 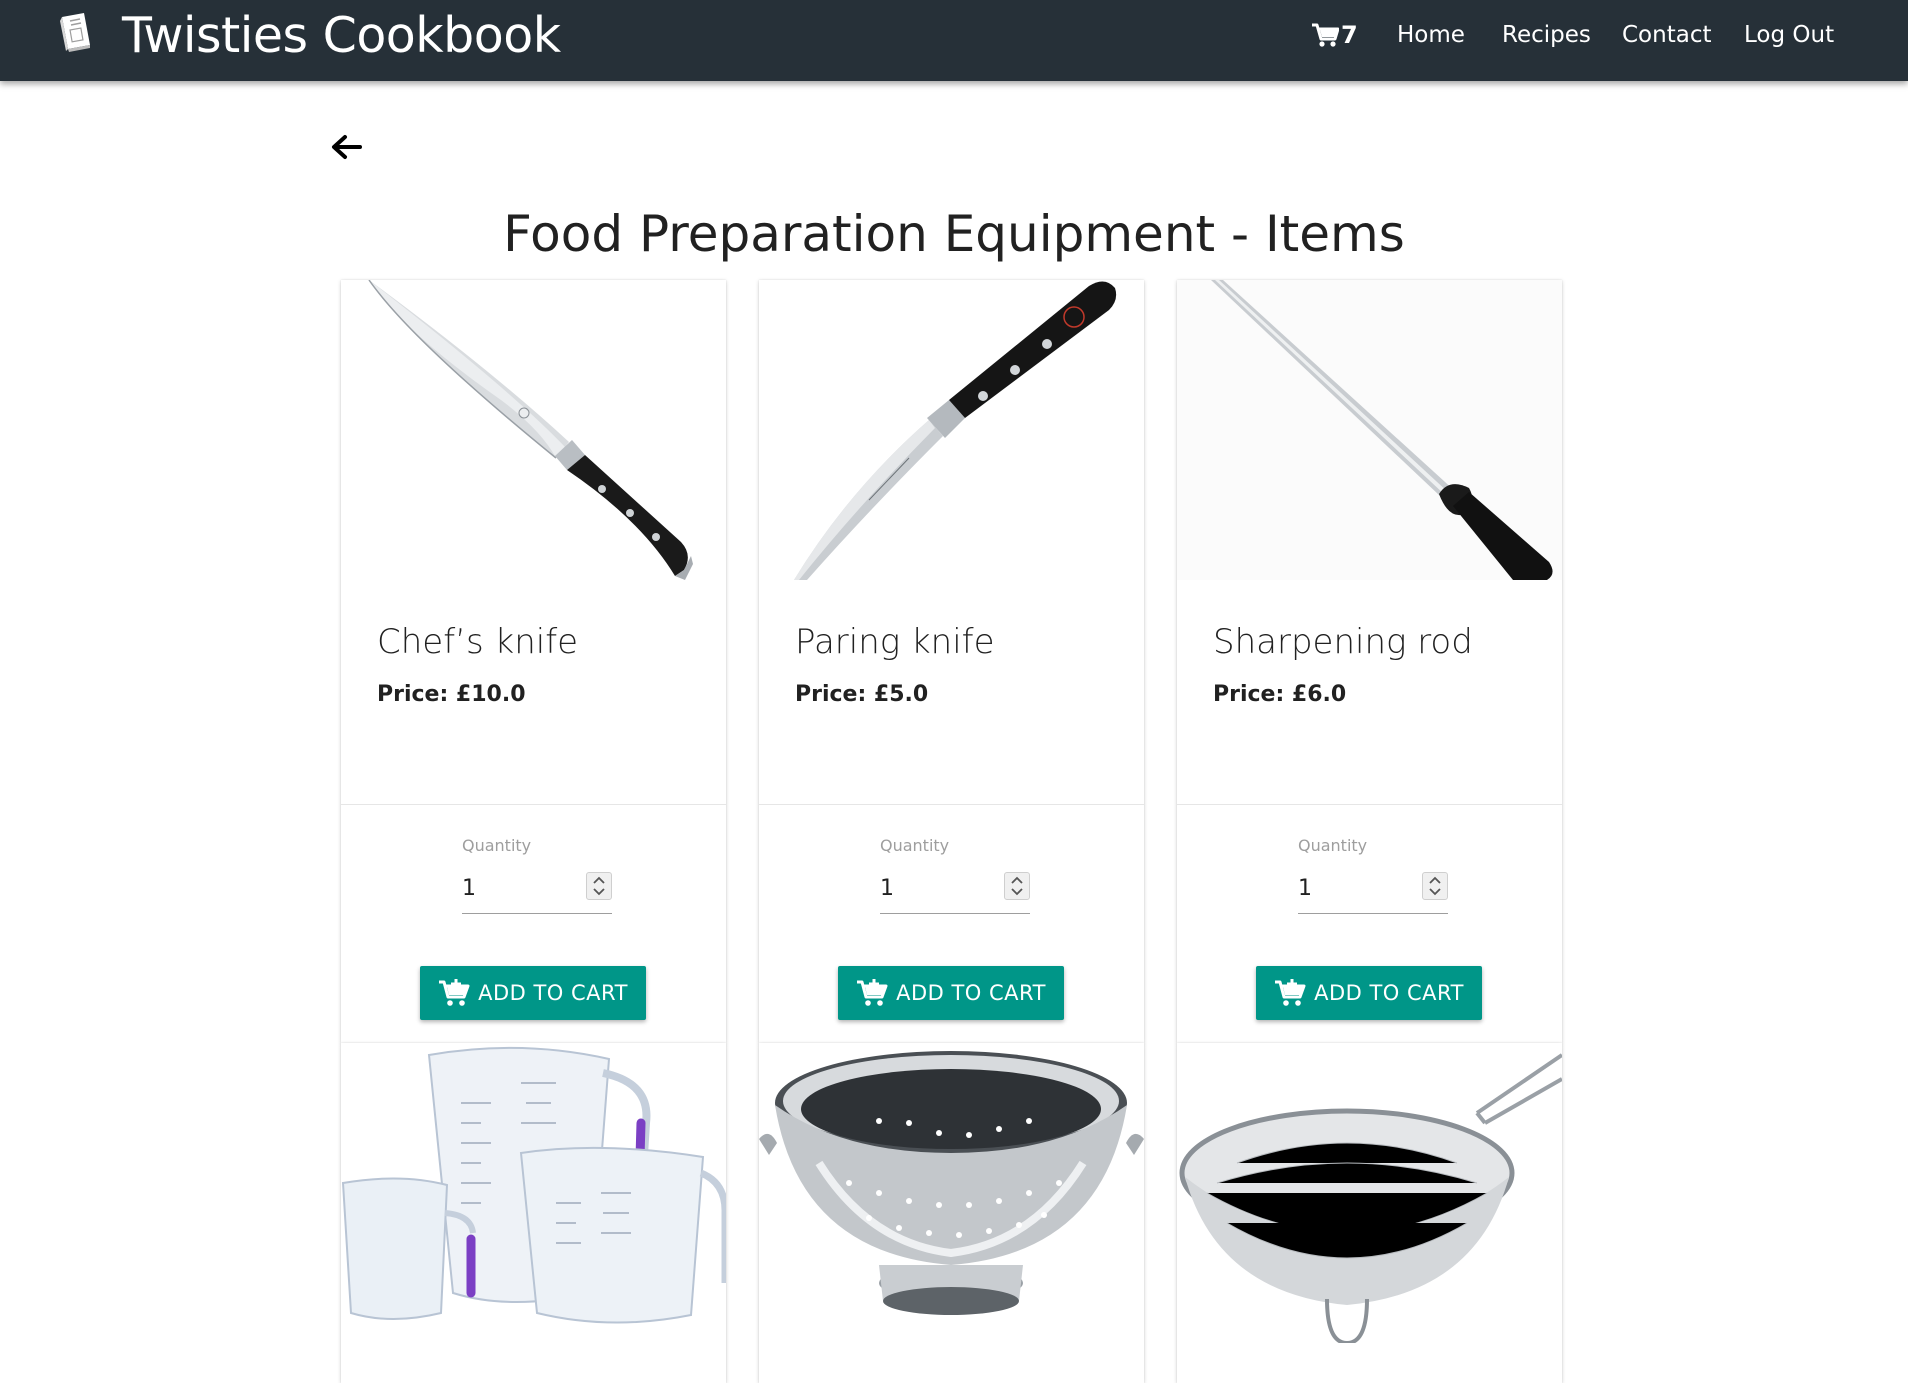 What do you see at coordinates (1789, 35) in the screenshot?
I see `nav-log-out: Log Out` at bounding box center [1789, 35].